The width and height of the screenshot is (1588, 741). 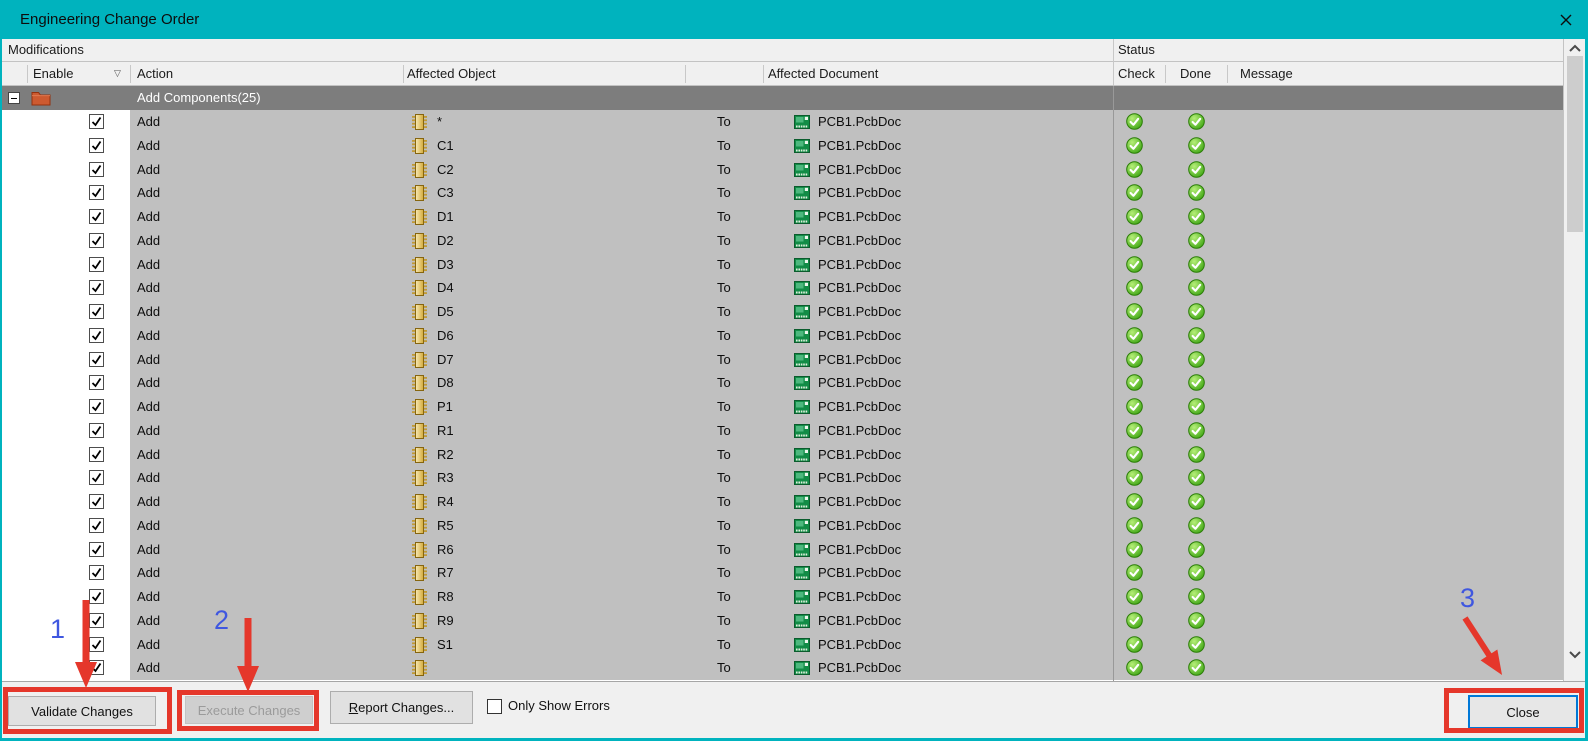 I want to click on table-row: Add R4 To PCB1.PcbDoc, so click(x=782, y=502).